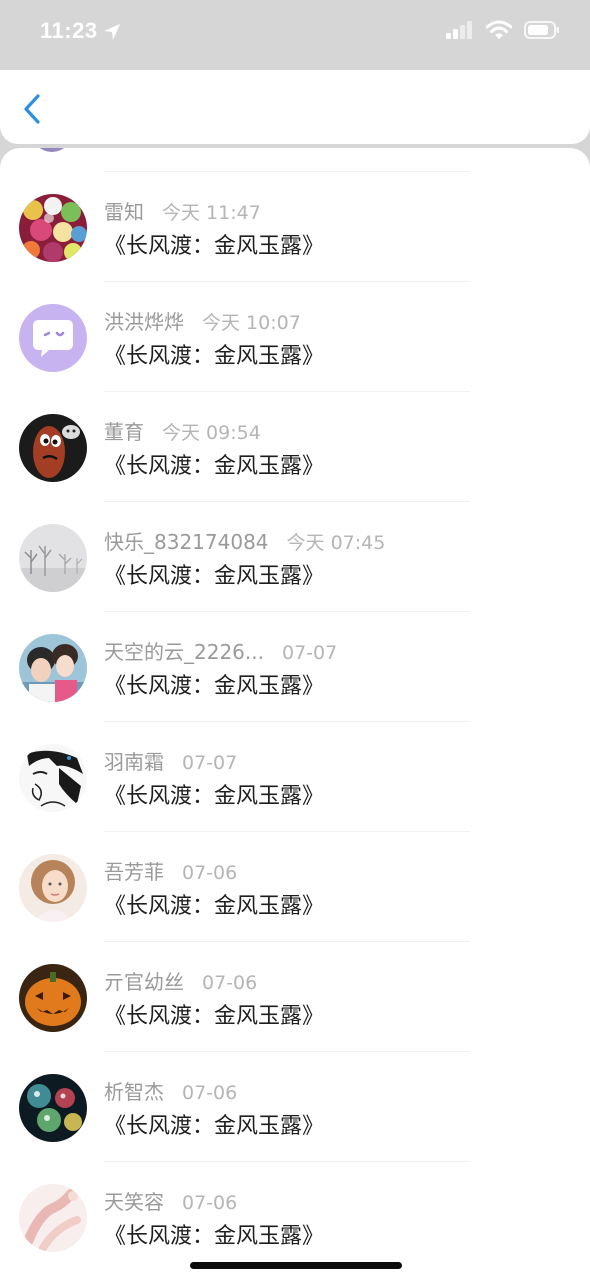  Describe the element at coordinates (295, 227) in the screenshot. I see `list-item: 雷知 今天 11:47 《长风渡：金风玉露》` at that location.